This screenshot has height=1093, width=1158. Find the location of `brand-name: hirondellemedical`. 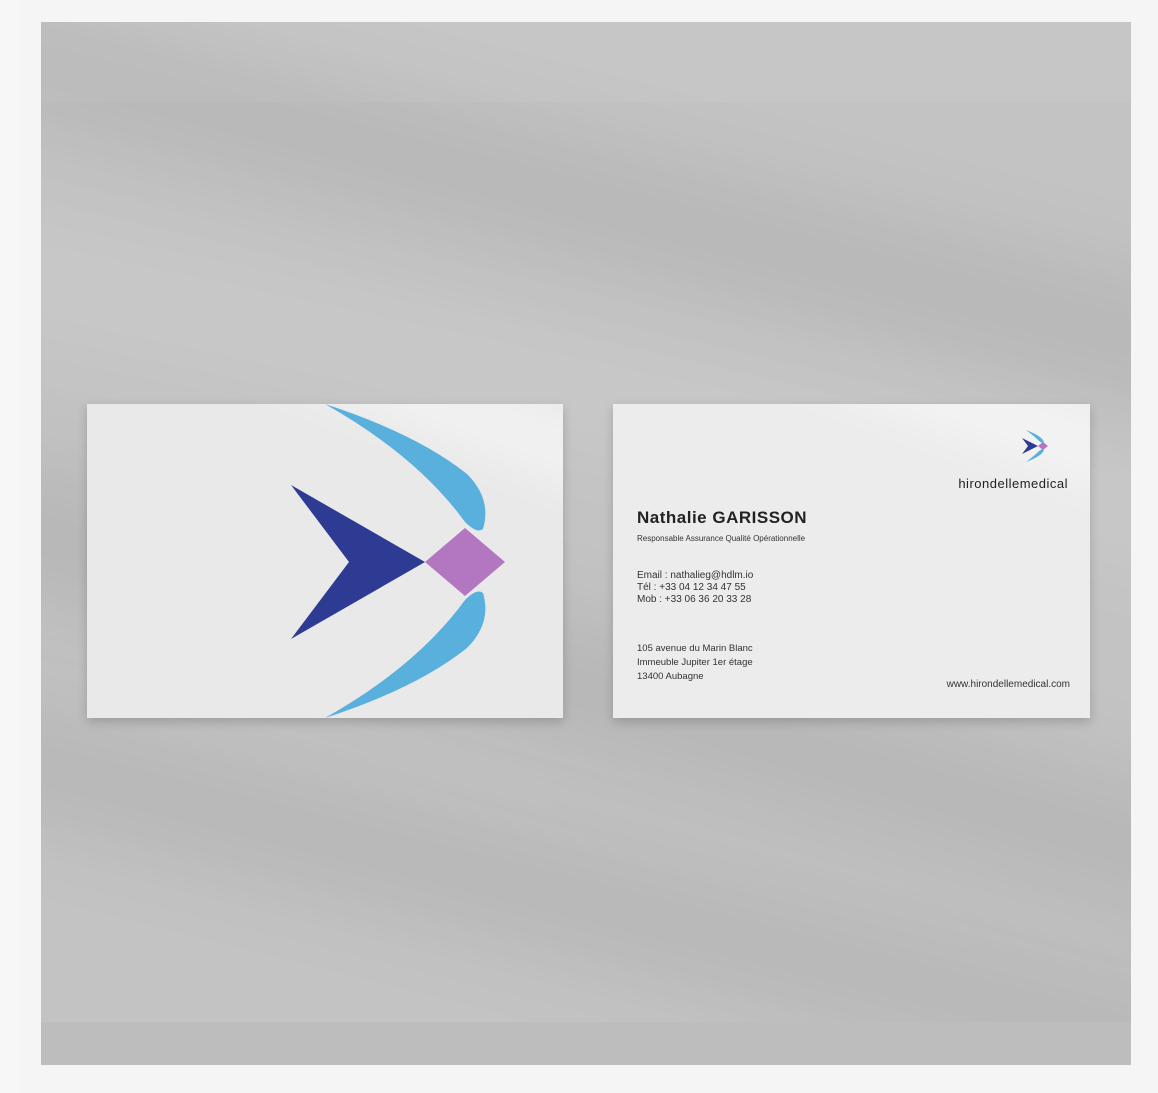

brand-name: hirondellemedical is located at coordinates (1013, 483).